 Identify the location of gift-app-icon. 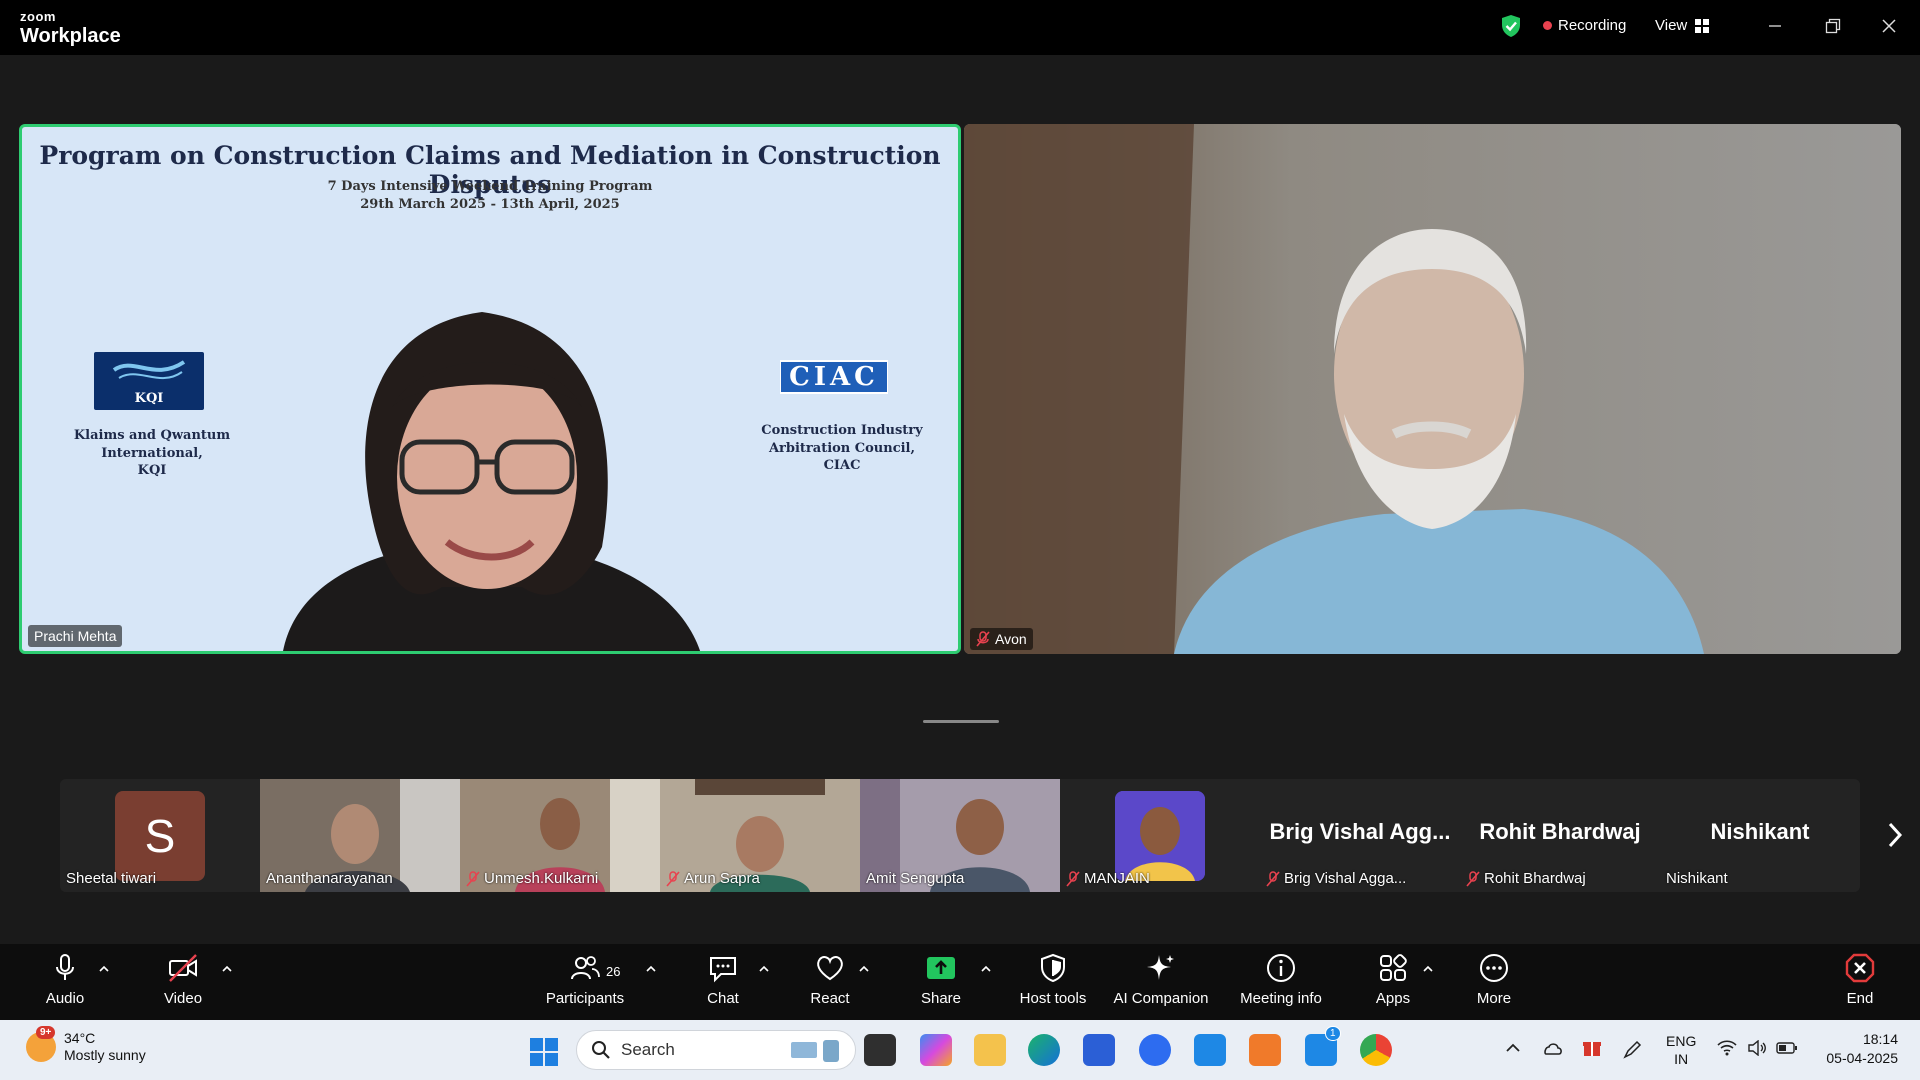
(1592, 1048).